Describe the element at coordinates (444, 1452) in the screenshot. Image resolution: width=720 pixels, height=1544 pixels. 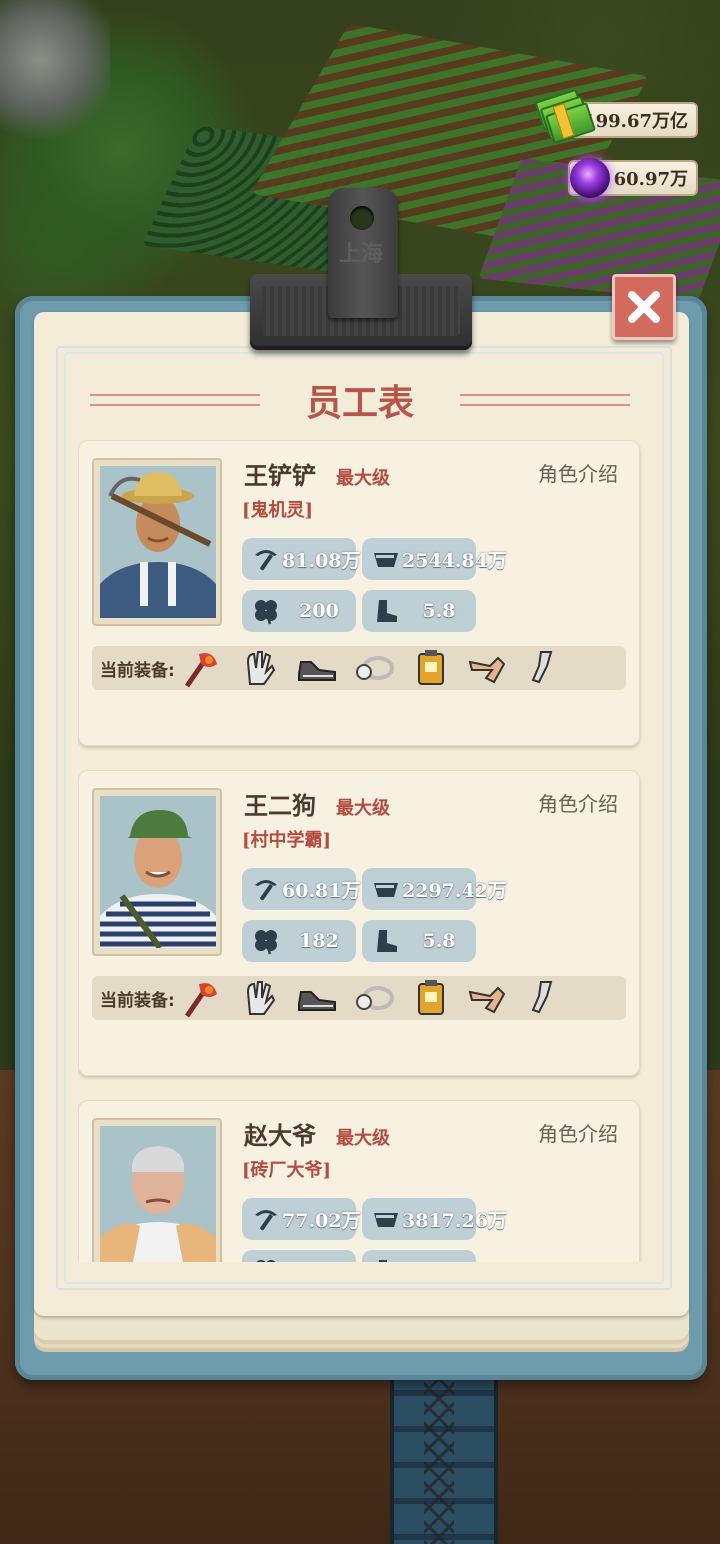
I see `mine-shaft-tower` at that location.